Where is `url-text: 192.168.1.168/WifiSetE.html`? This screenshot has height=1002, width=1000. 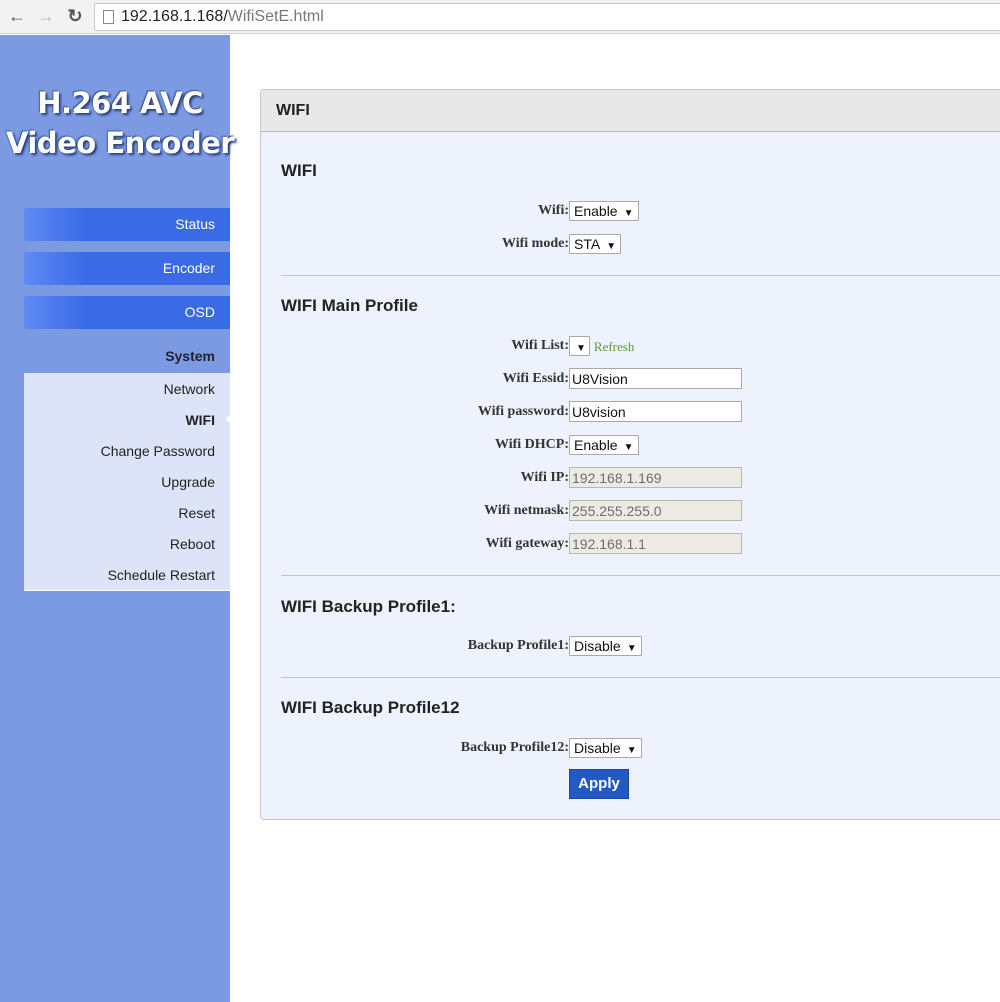
url-text: 192.168.1.168/WifiSetE.html is located at coordinates (222, 17).